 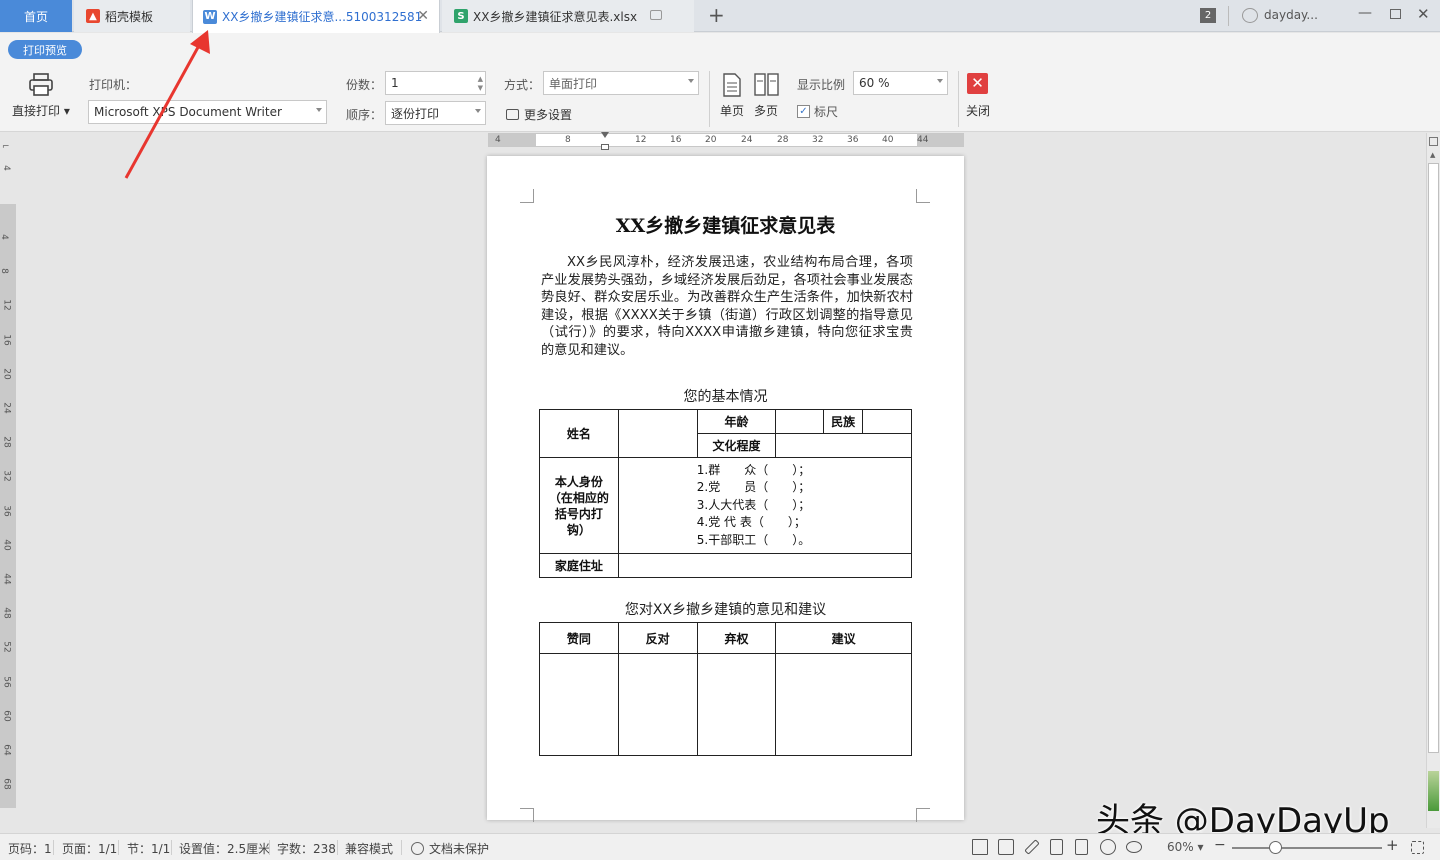 What do you see at coordinates (364, 115) in the screenshot?
I see `order-label: 顺序：` at bounding box center [364, 115].